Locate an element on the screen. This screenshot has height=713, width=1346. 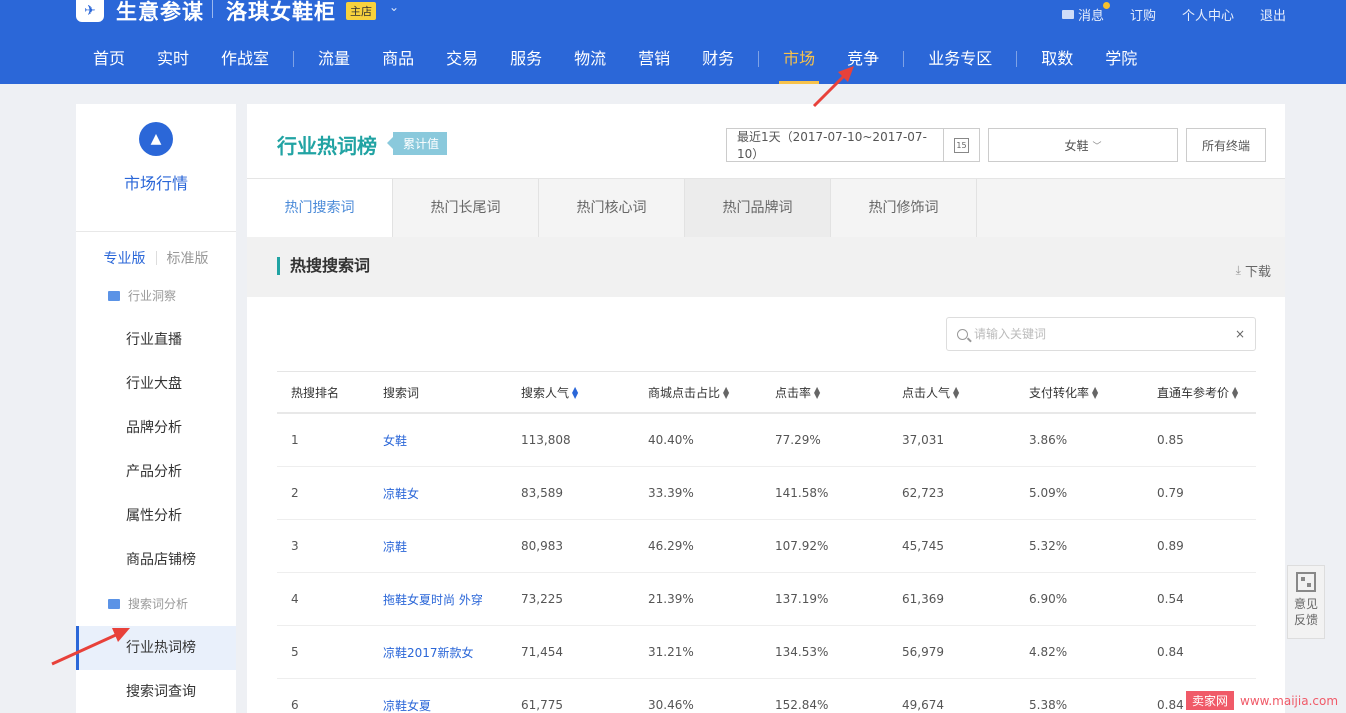
table-cell: 45,745 is located at coordinates (923, 546).